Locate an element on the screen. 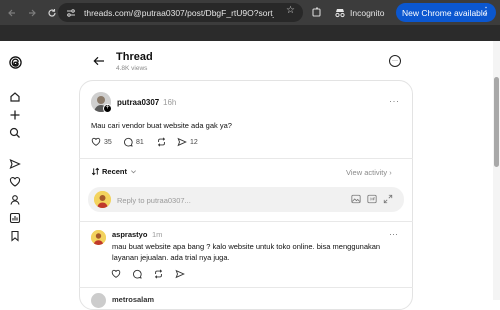 The width and height of the screenshot is (500, 310). like-button: 35 is located at coordinates (101, 142).